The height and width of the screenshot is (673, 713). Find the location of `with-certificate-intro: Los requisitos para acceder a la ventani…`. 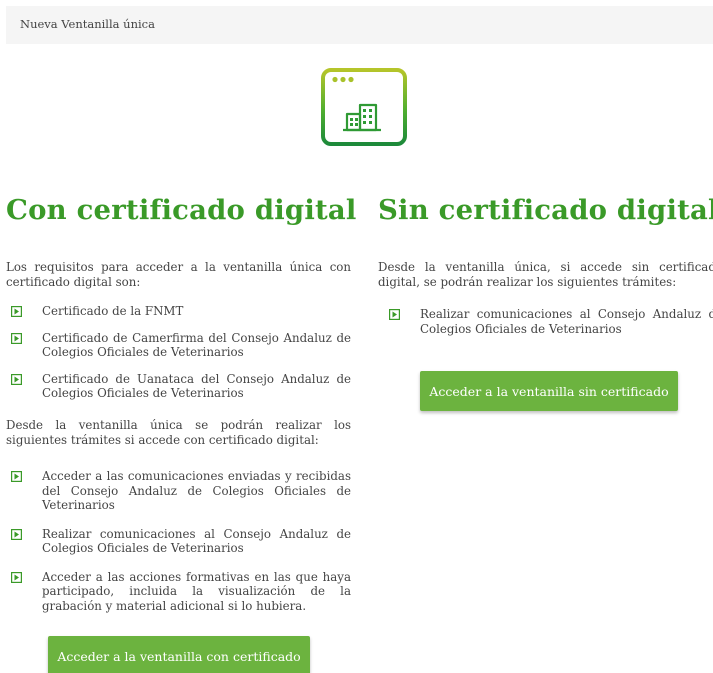

with-certificate-intro: Los requisitos para acceder a la ventani… is located at coordinates (178, 274).